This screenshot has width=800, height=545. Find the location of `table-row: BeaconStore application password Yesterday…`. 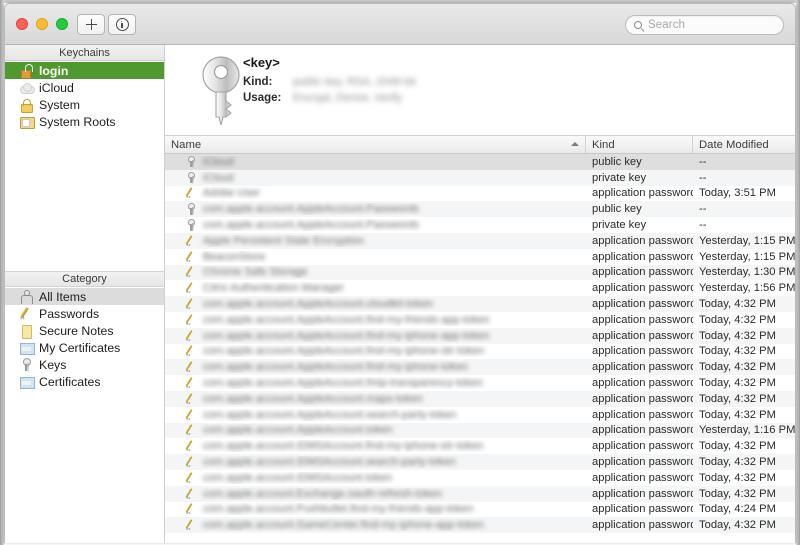

table-row: BeaconStore application password Yesterday… is located at coordinates (480, 257).